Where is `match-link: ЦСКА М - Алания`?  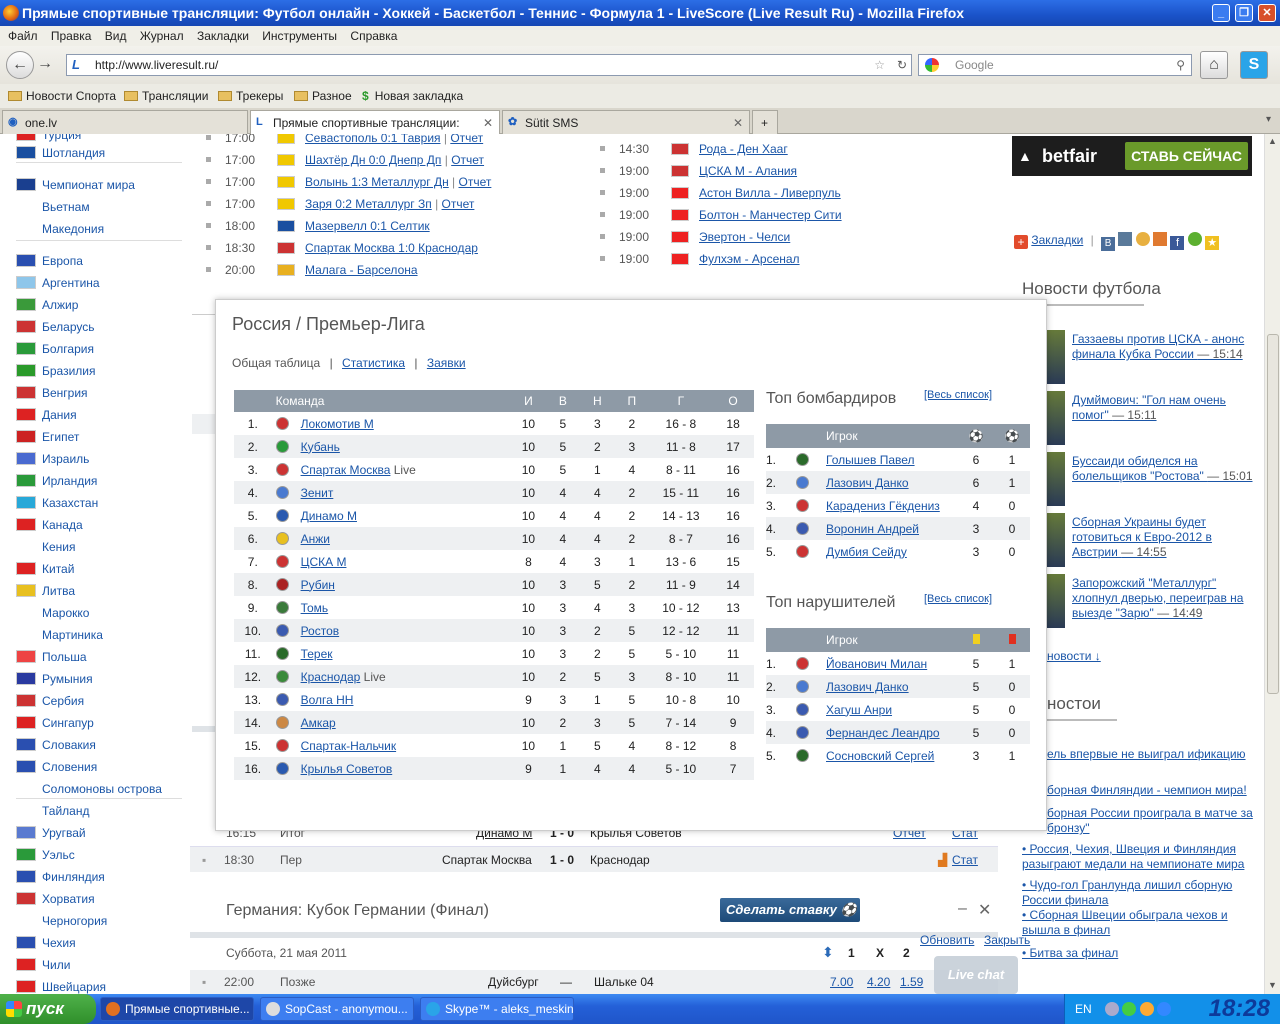
match-link: ЦСКА М - Алания is located at coordinates (748, 171).